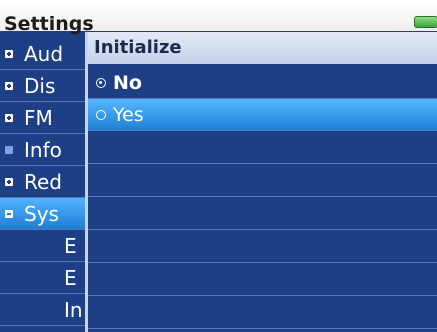  Describe the element at coordinates (9, 214) in the screenshot. I see `collapse-icon` at that location.